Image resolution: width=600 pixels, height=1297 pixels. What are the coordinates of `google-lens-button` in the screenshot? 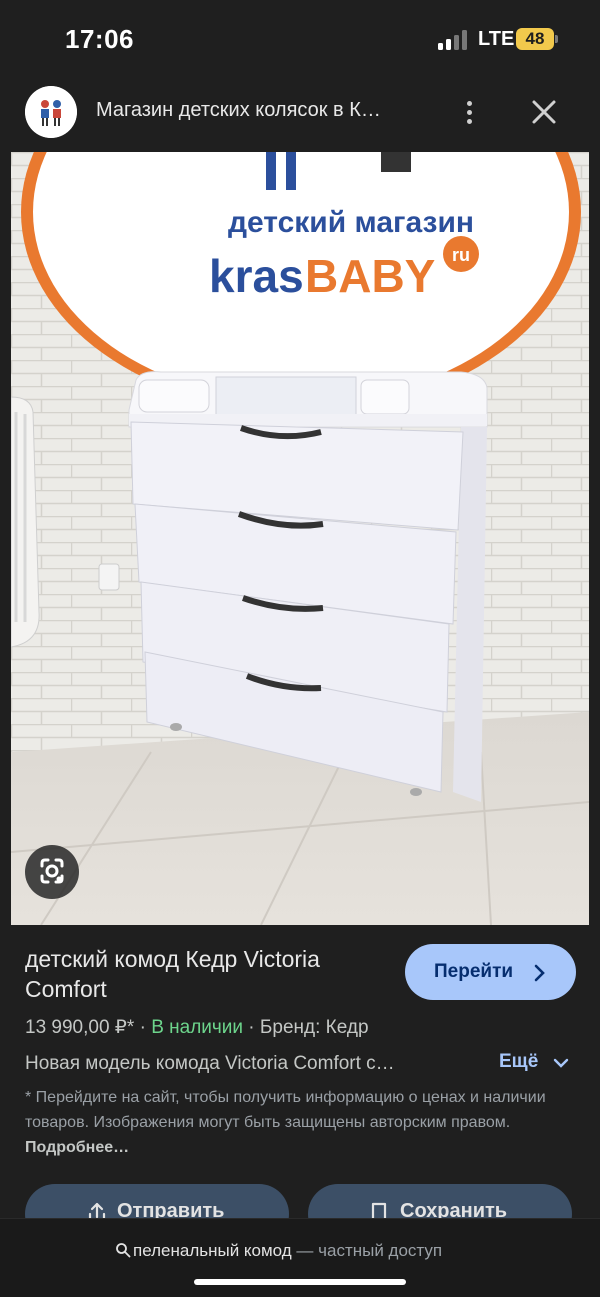 It's located at (52, 872).